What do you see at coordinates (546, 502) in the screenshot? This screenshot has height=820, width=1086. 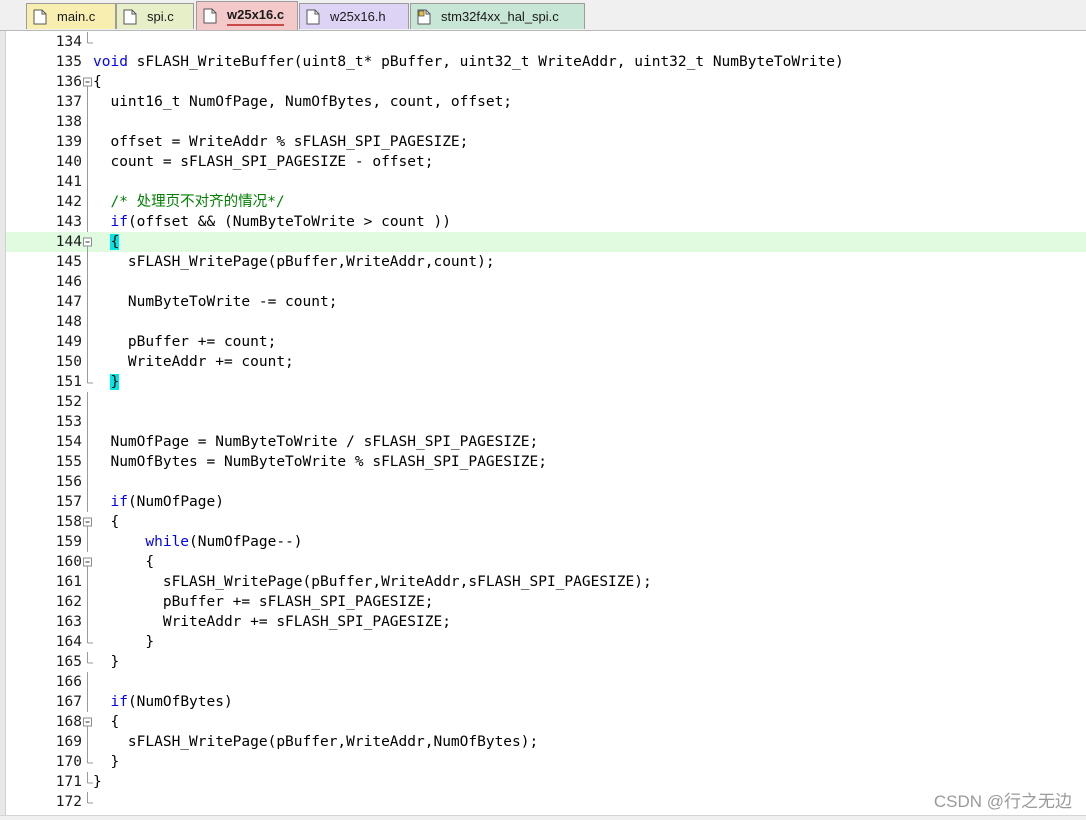 I see `code-line: 157 if(NumOfPage)` at bounding box center [546, 502].